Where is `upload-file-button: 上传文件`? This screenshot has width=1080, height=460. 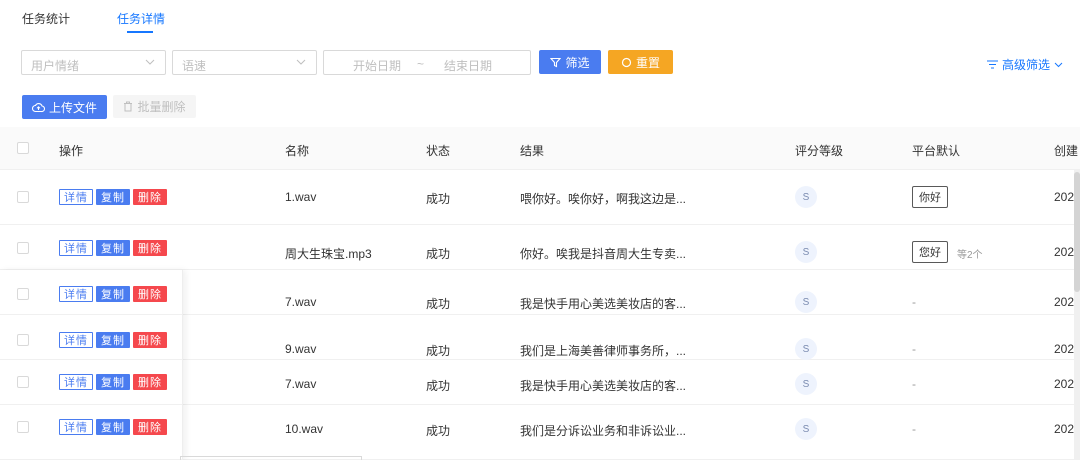
upload-file-button: 上传文件 is located at coordinates (64, 107).